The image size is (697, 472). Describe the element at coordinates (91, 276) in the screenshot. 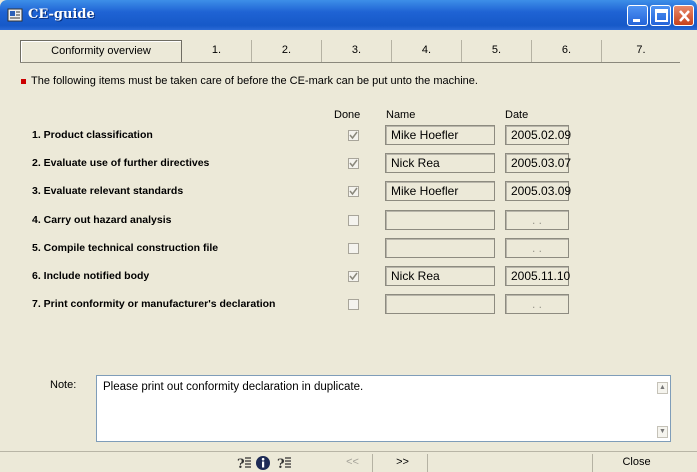

I see `item-label: 6. Include notified body` at that location.